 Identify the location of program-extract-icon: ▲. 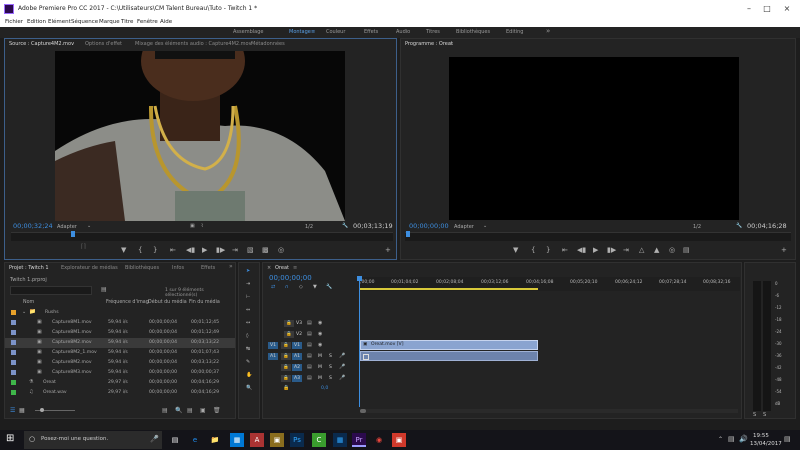
(656, 250).